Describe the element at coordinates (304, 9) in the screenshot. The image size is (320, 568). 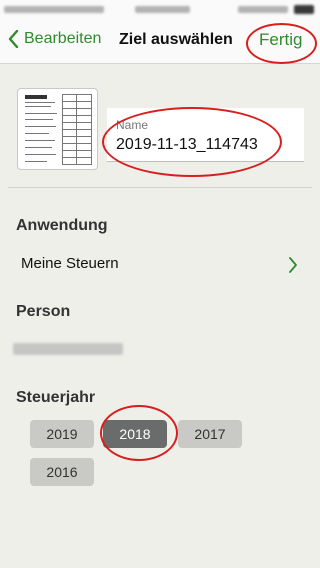
I see `battery-icon` at that location.